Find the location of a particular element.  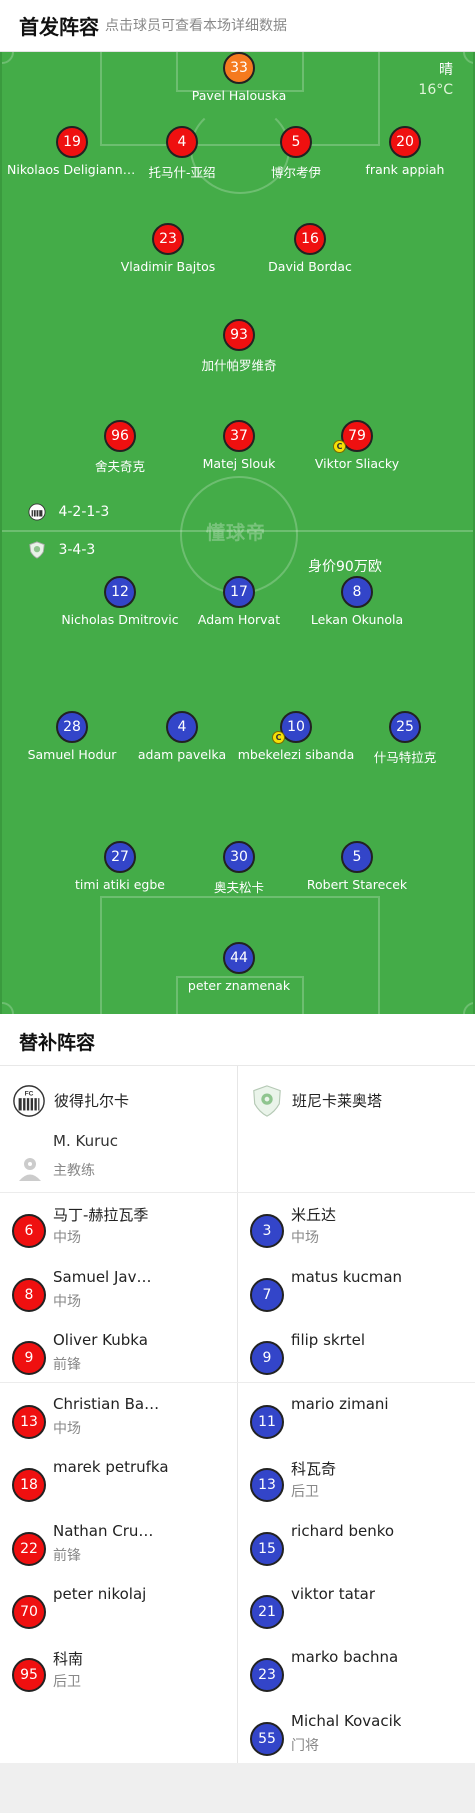

player-name: Nathan Crucenic is located at coordinates (106, 1531).